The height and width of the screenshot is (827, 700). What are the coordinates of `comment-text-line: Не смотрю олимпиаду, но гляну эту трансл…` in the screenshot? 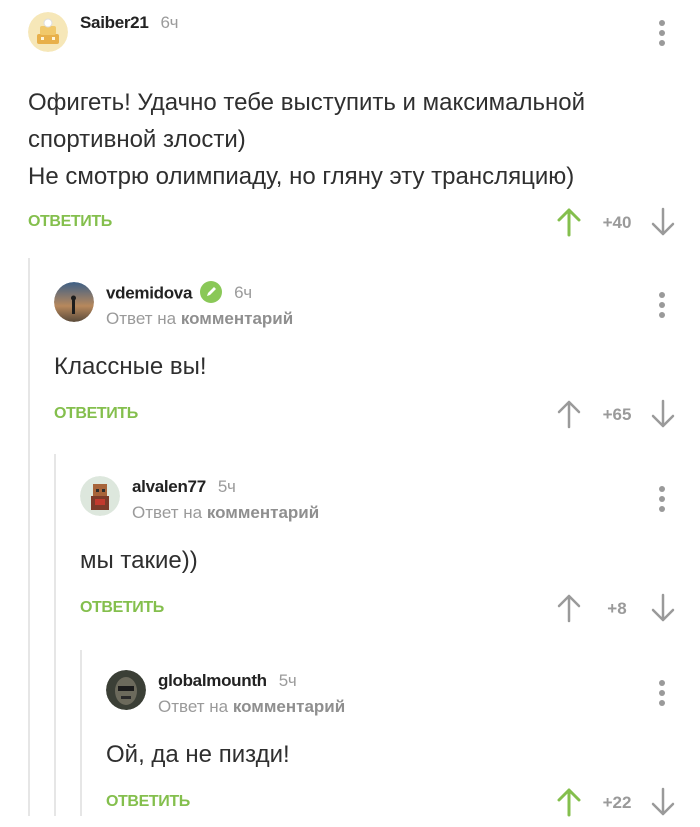 It's located at (301, 176).